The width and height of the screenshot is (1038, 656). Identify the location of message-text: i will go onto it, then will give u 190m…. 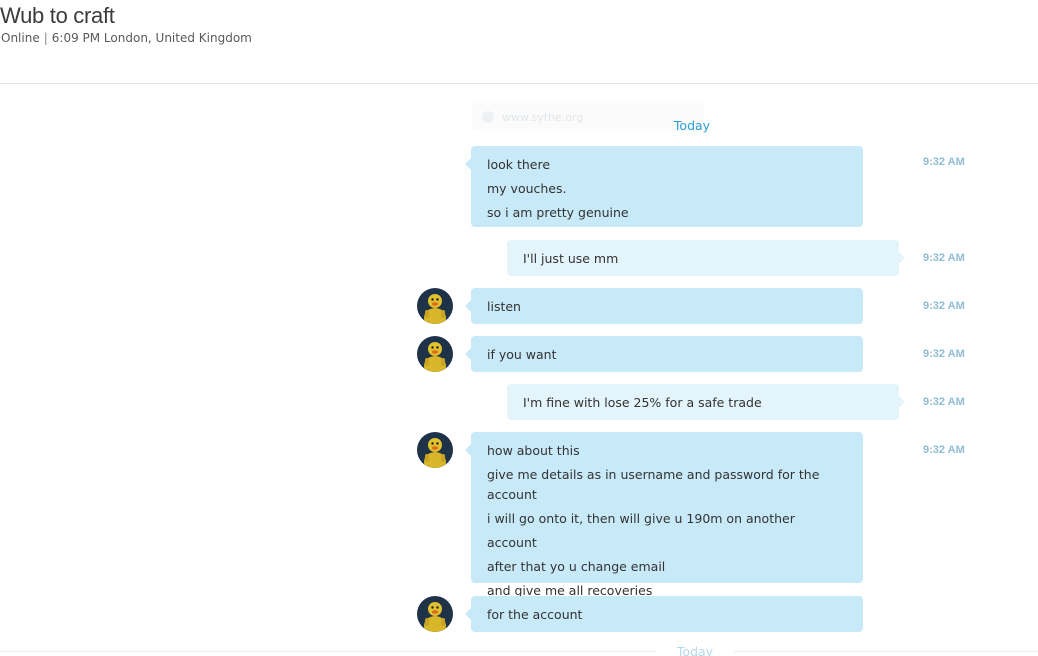
(641, 530).